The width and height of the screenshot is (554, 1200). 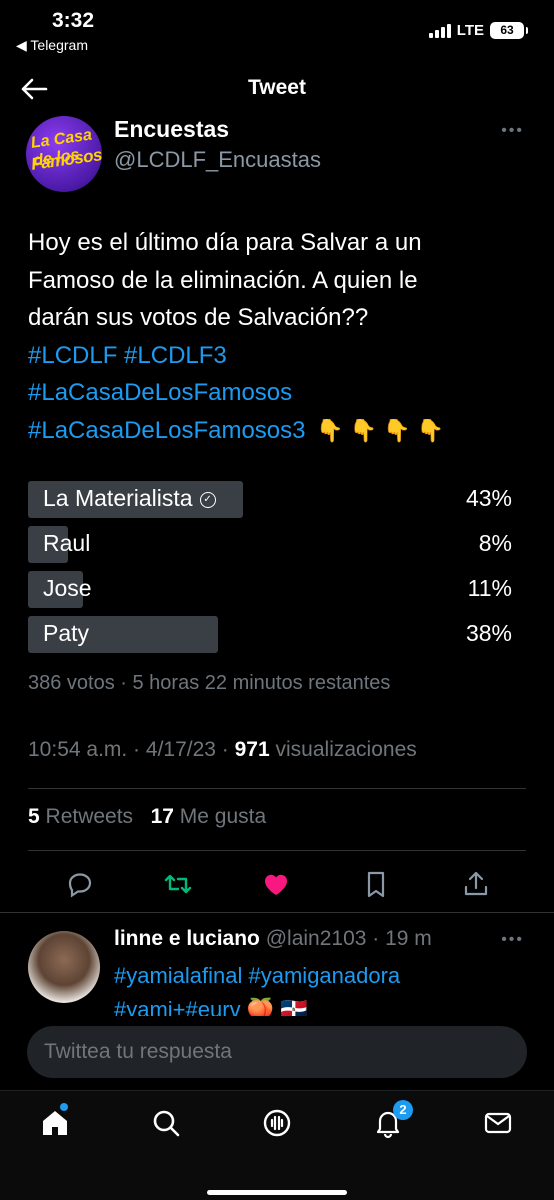 What do you see at coordinates (67, 588) in the screenshot?
I see `poll-option-label: Jose` at bounding box center [67, 588].